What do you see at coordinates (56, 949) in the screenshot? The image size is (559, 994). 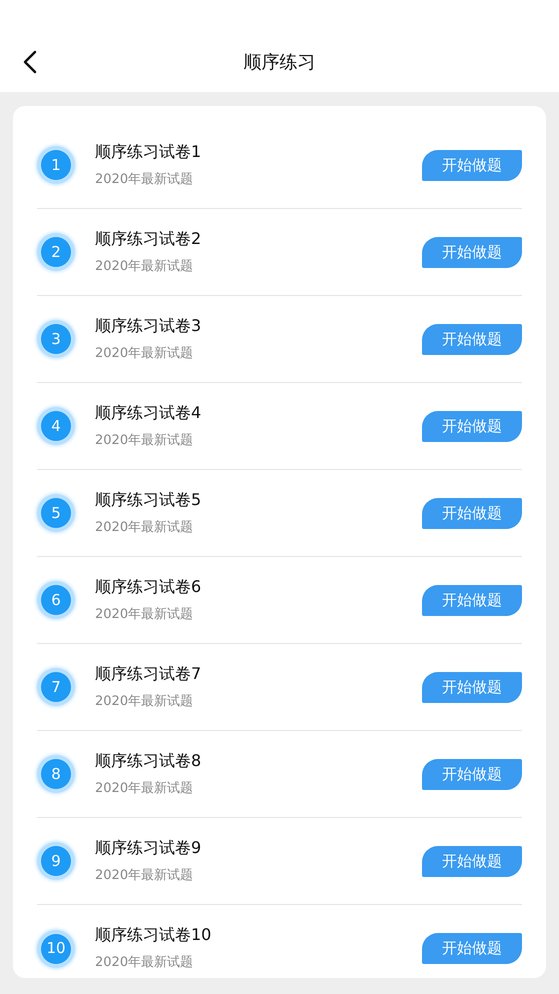 I see `number-badge: 10` at bounding box center [56, 949].